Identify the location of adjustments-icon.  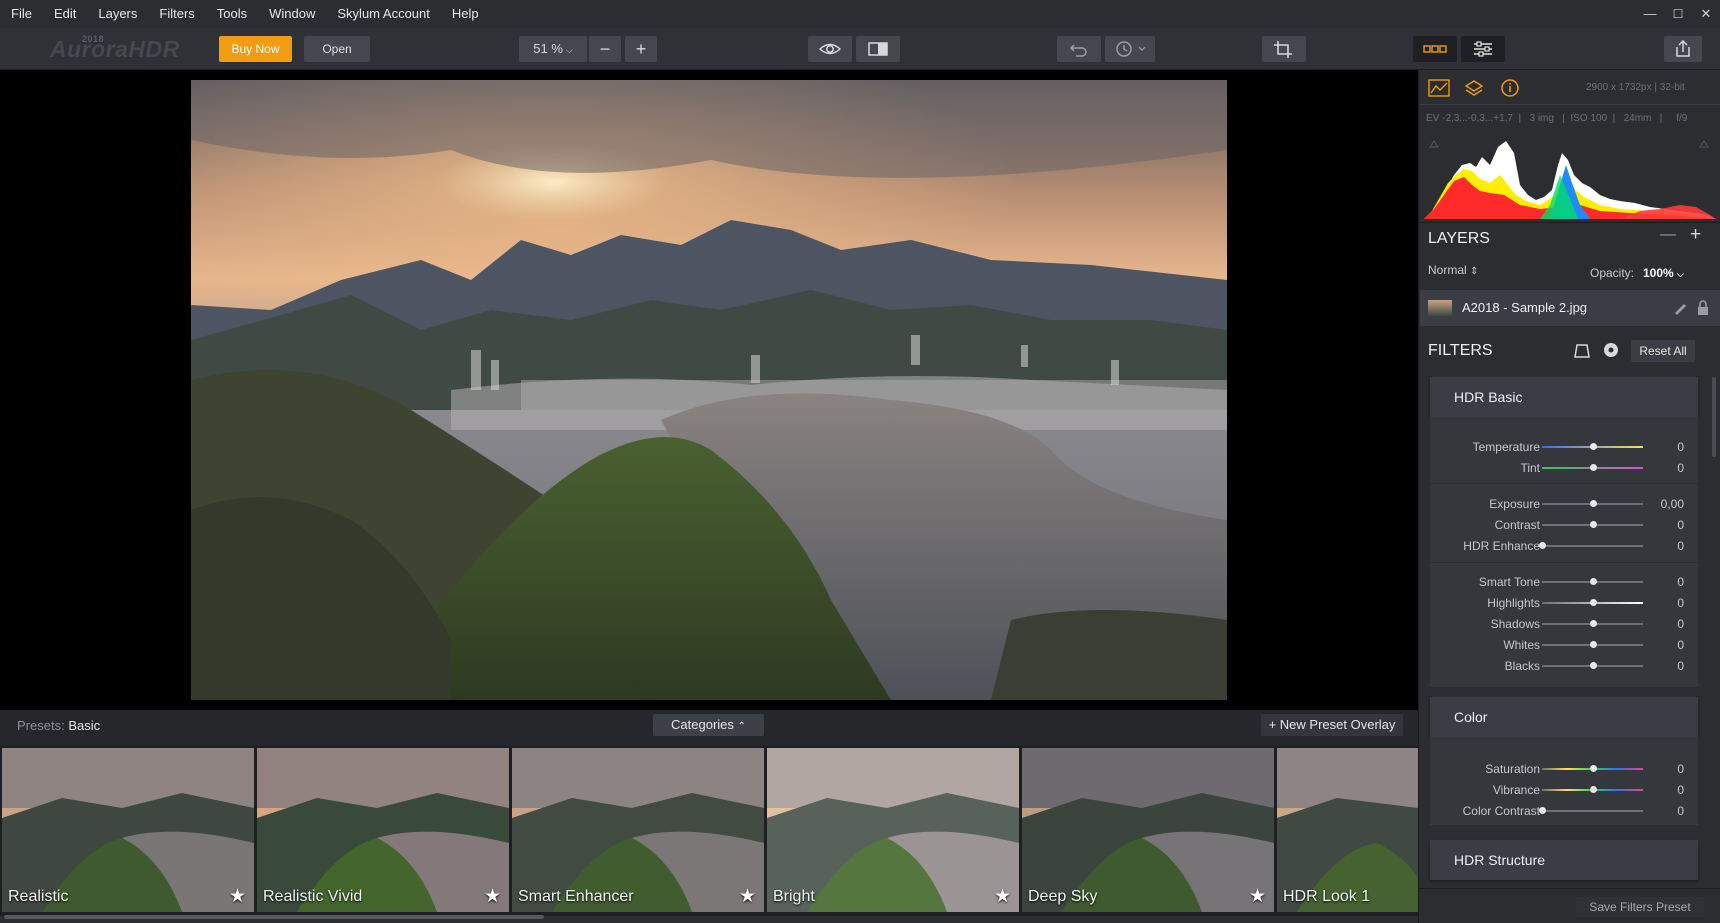
(1483, 49).